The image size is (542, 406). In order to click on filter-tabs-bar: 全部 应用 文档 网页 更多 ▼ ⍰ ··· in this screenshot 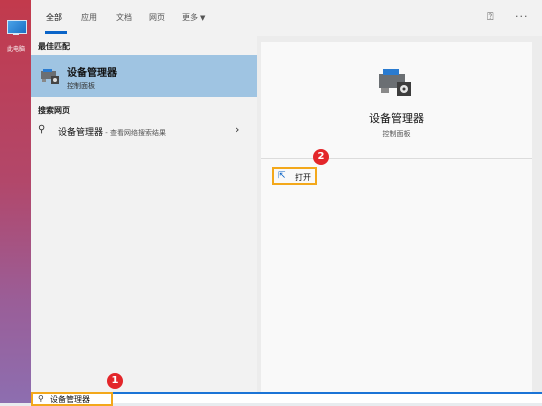, I will do `click(286, 18)`.